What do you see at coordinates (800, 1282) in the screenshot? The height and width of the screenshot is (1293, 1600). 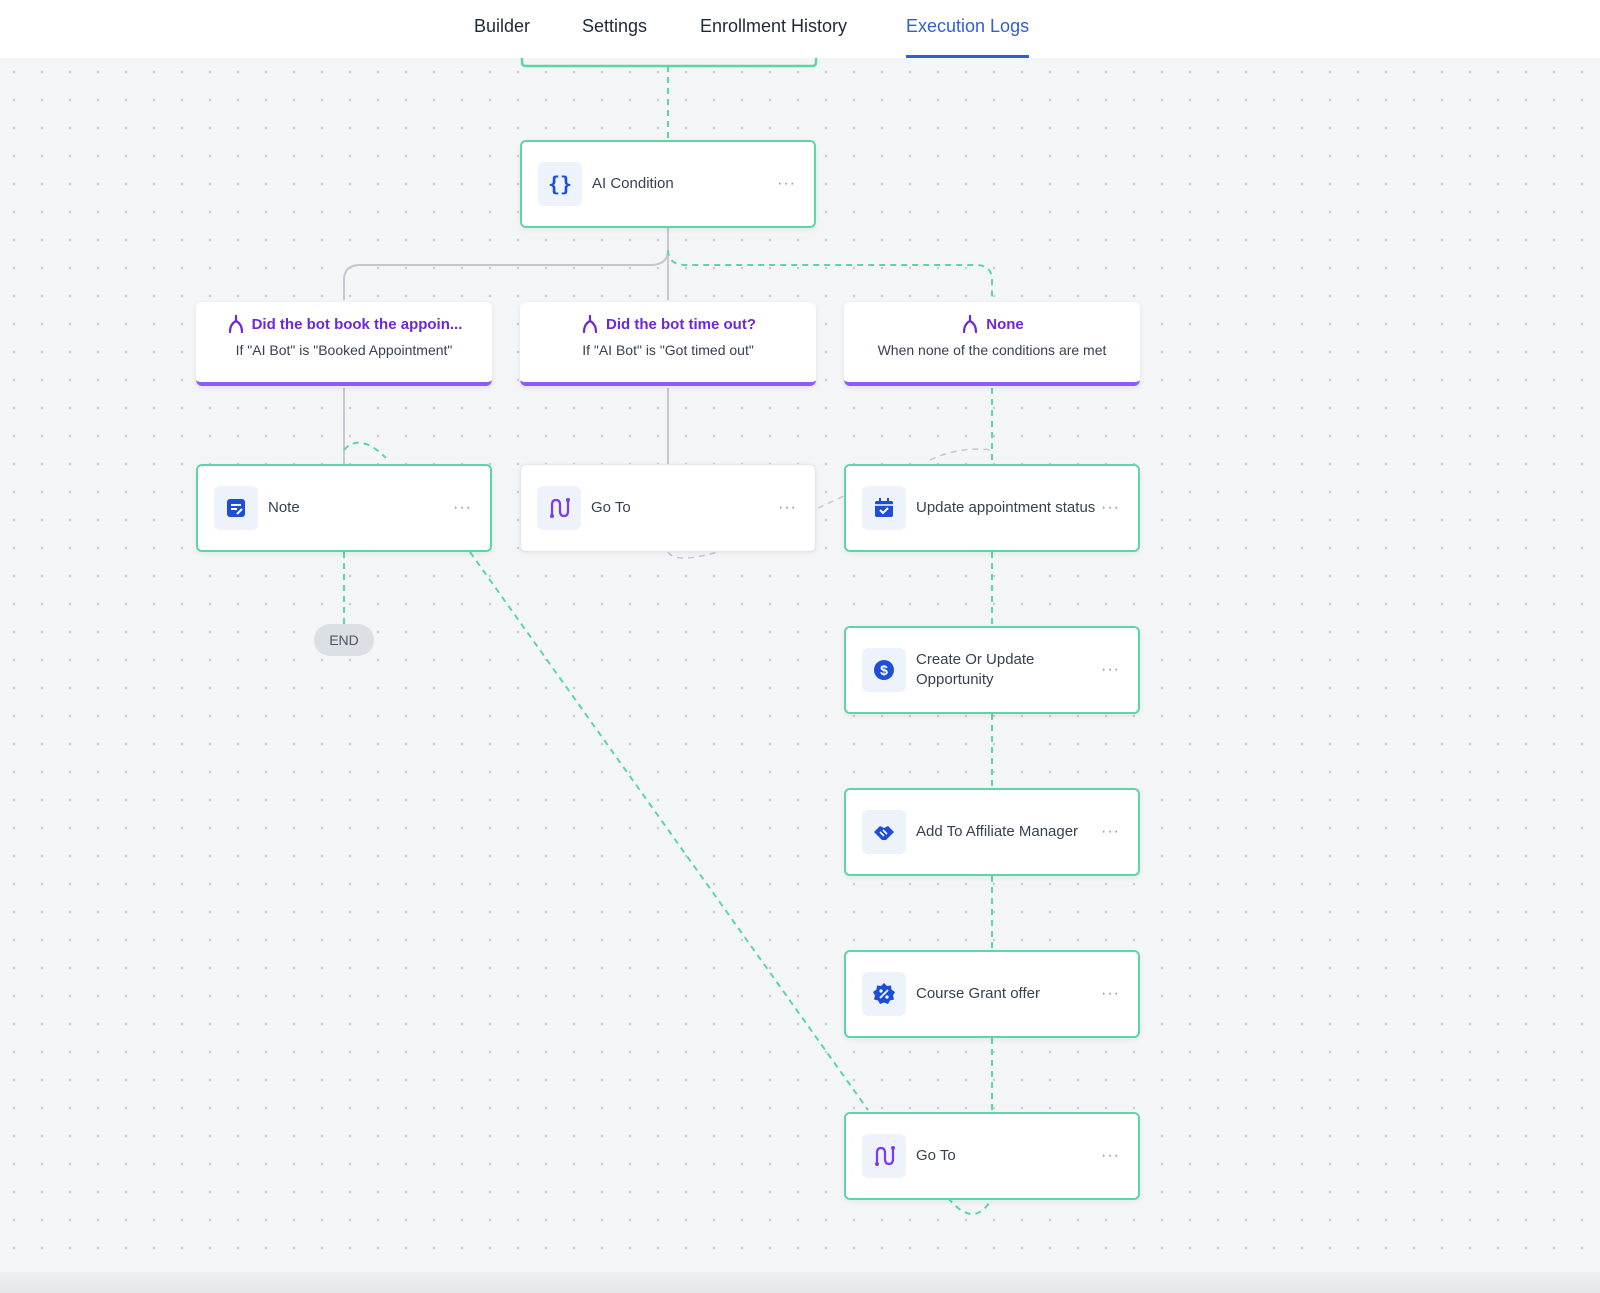 I see `canvas-bottom-edge` at bounding box center [800, 1282].